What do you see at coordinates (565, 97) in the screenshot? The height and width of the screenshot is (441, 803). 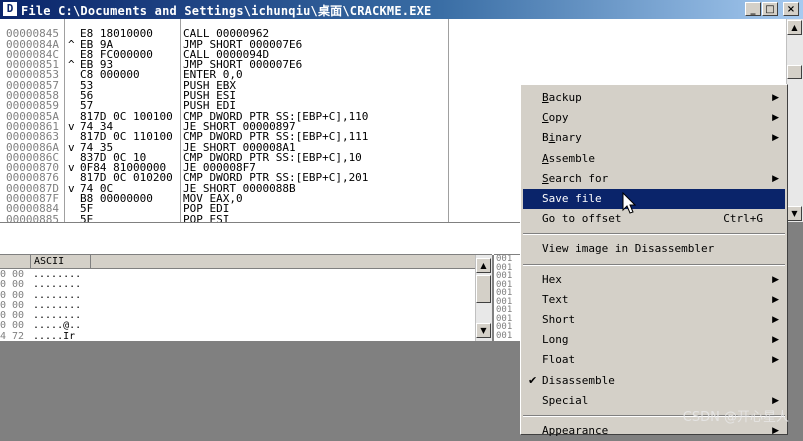 I see `menu-item-label-text: ackup` at bounding box center [565, 97].